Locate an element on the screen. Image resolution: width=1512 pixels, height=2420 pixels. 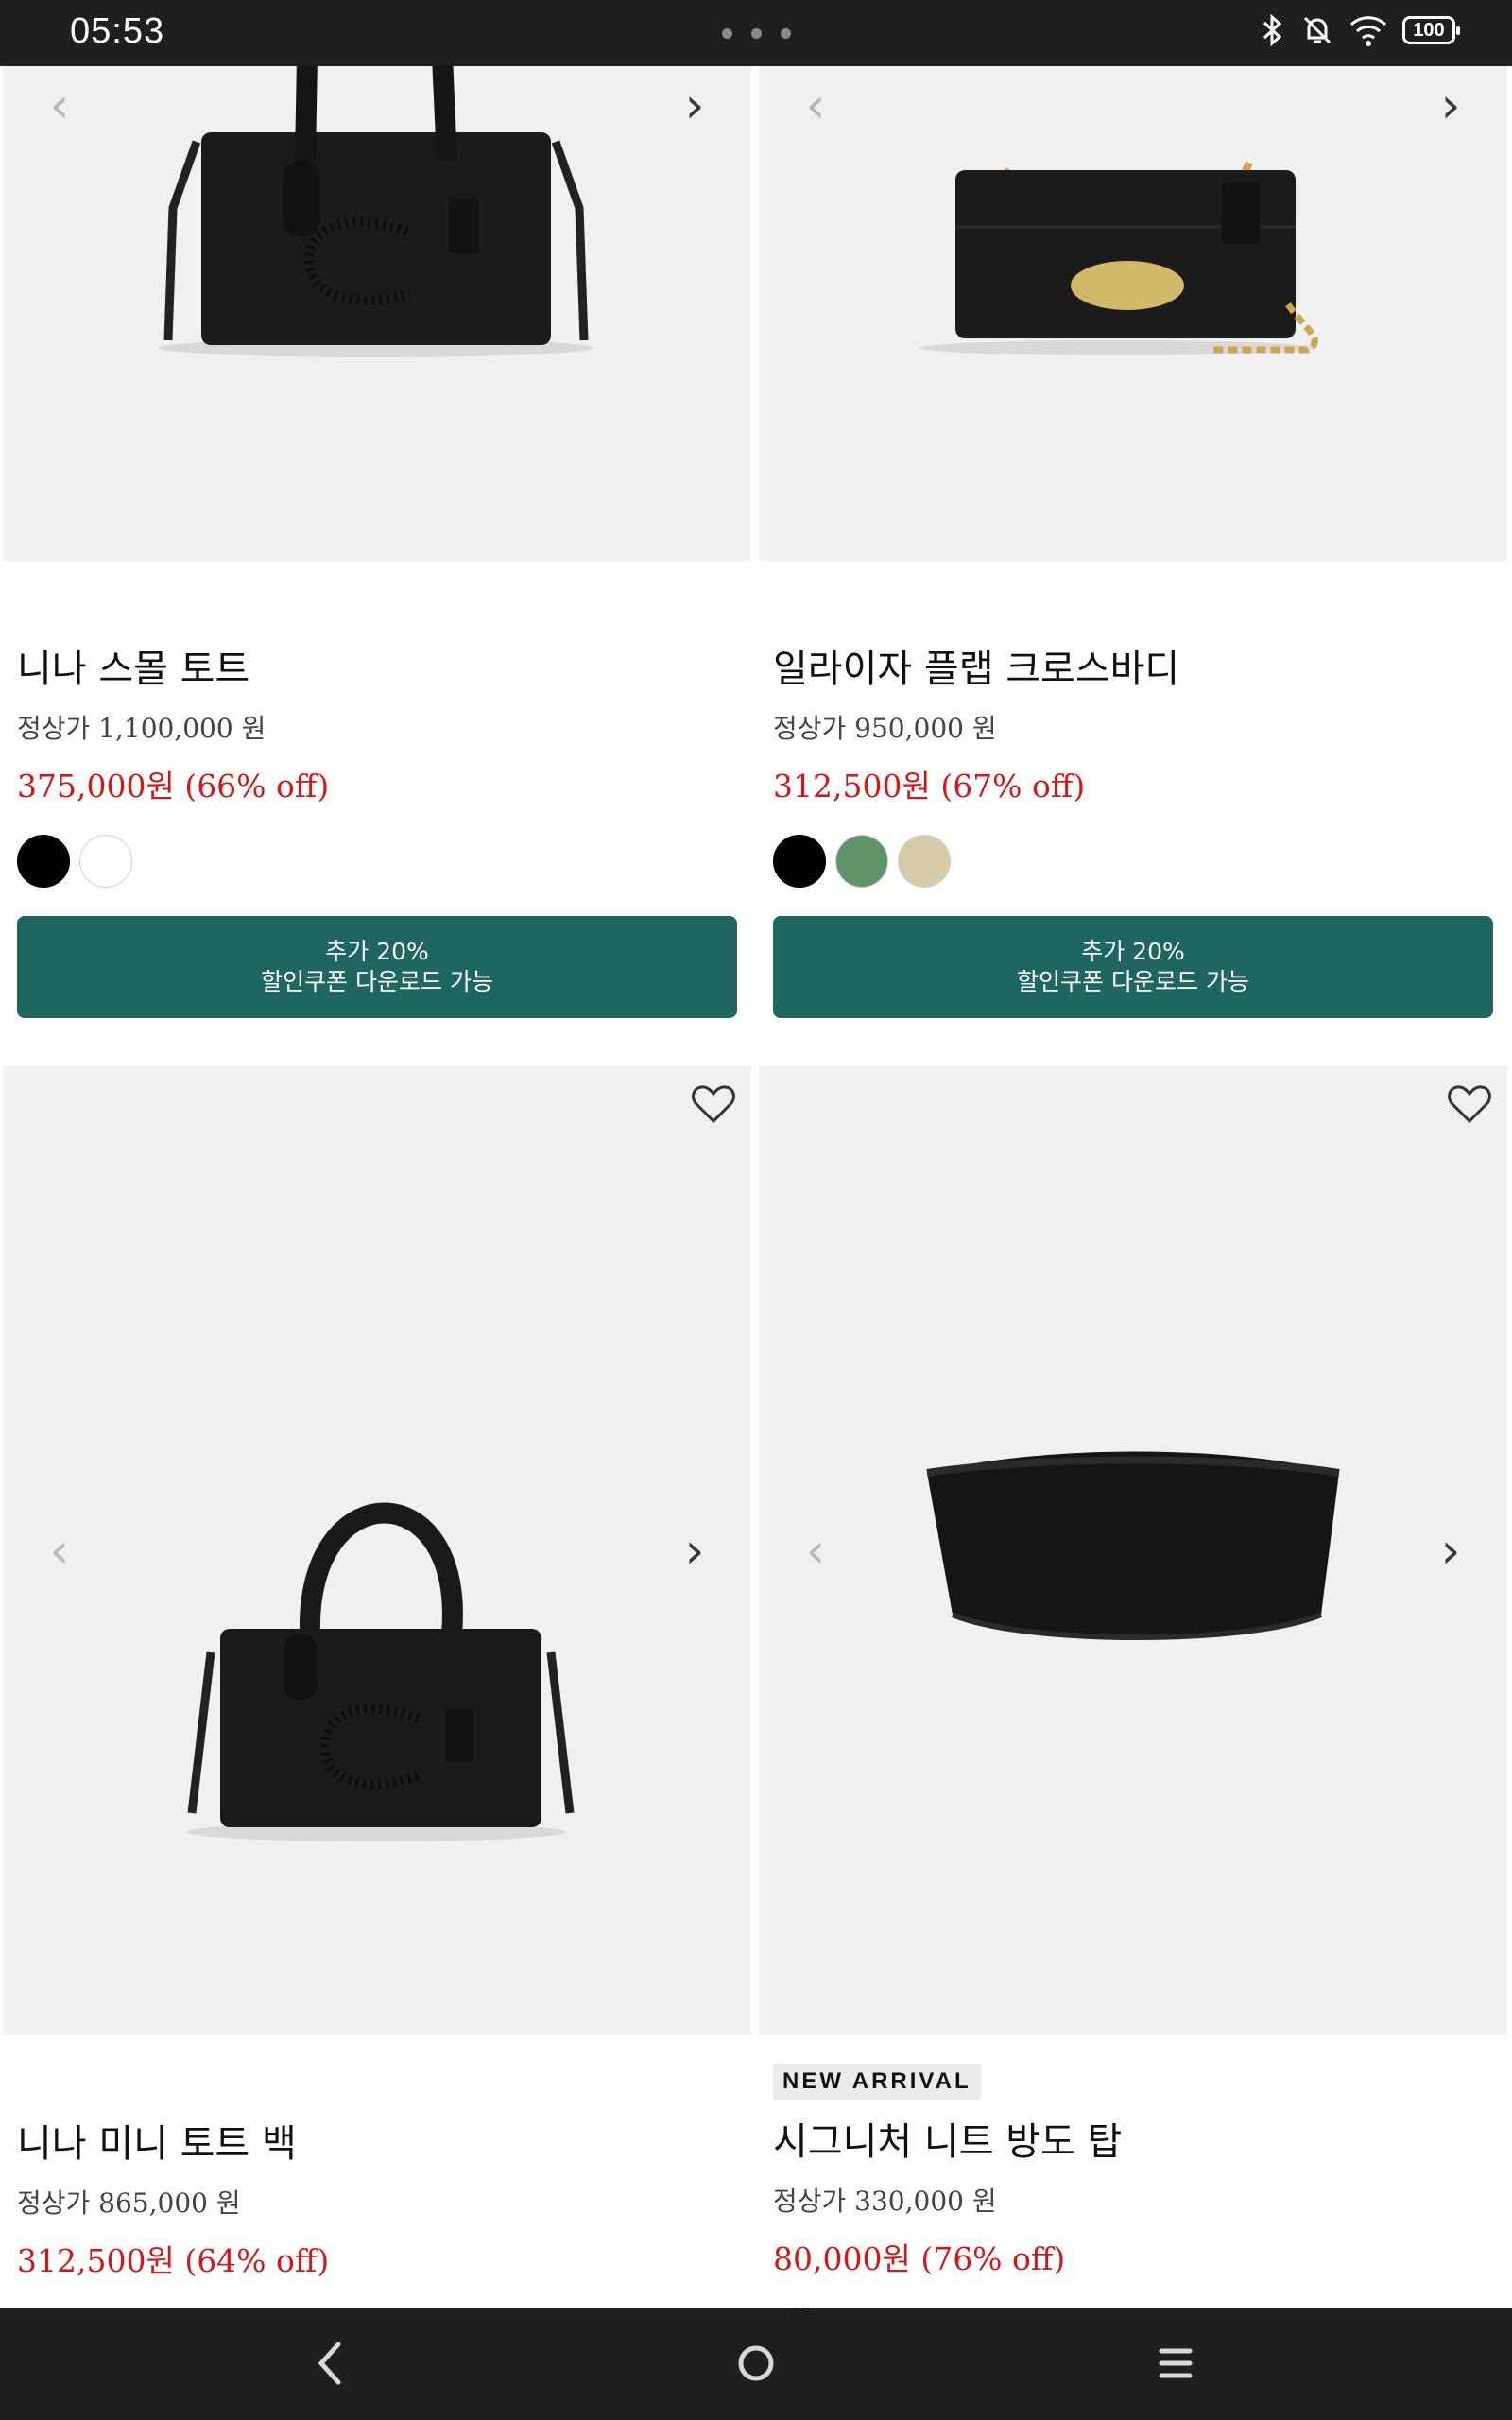
system-nav-bar is located at coordinates (756, 2364).